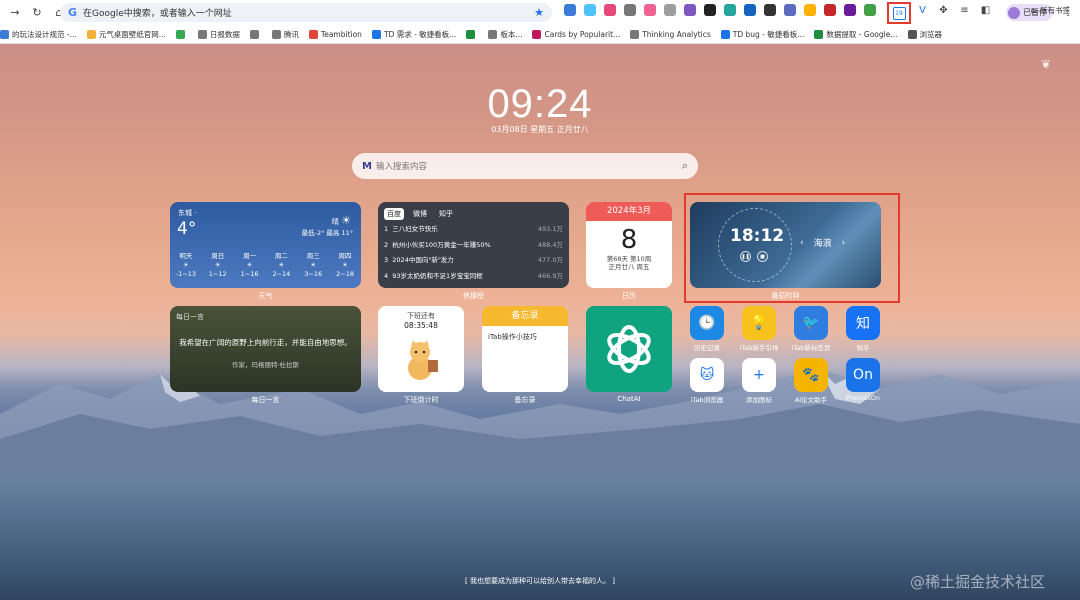 Image resolution: width=1080 pixels, height=600 pixels. Describe the element at coordinates (811, 375) in the screenshot. I see `app-ai-writer: 🐾` at that location.